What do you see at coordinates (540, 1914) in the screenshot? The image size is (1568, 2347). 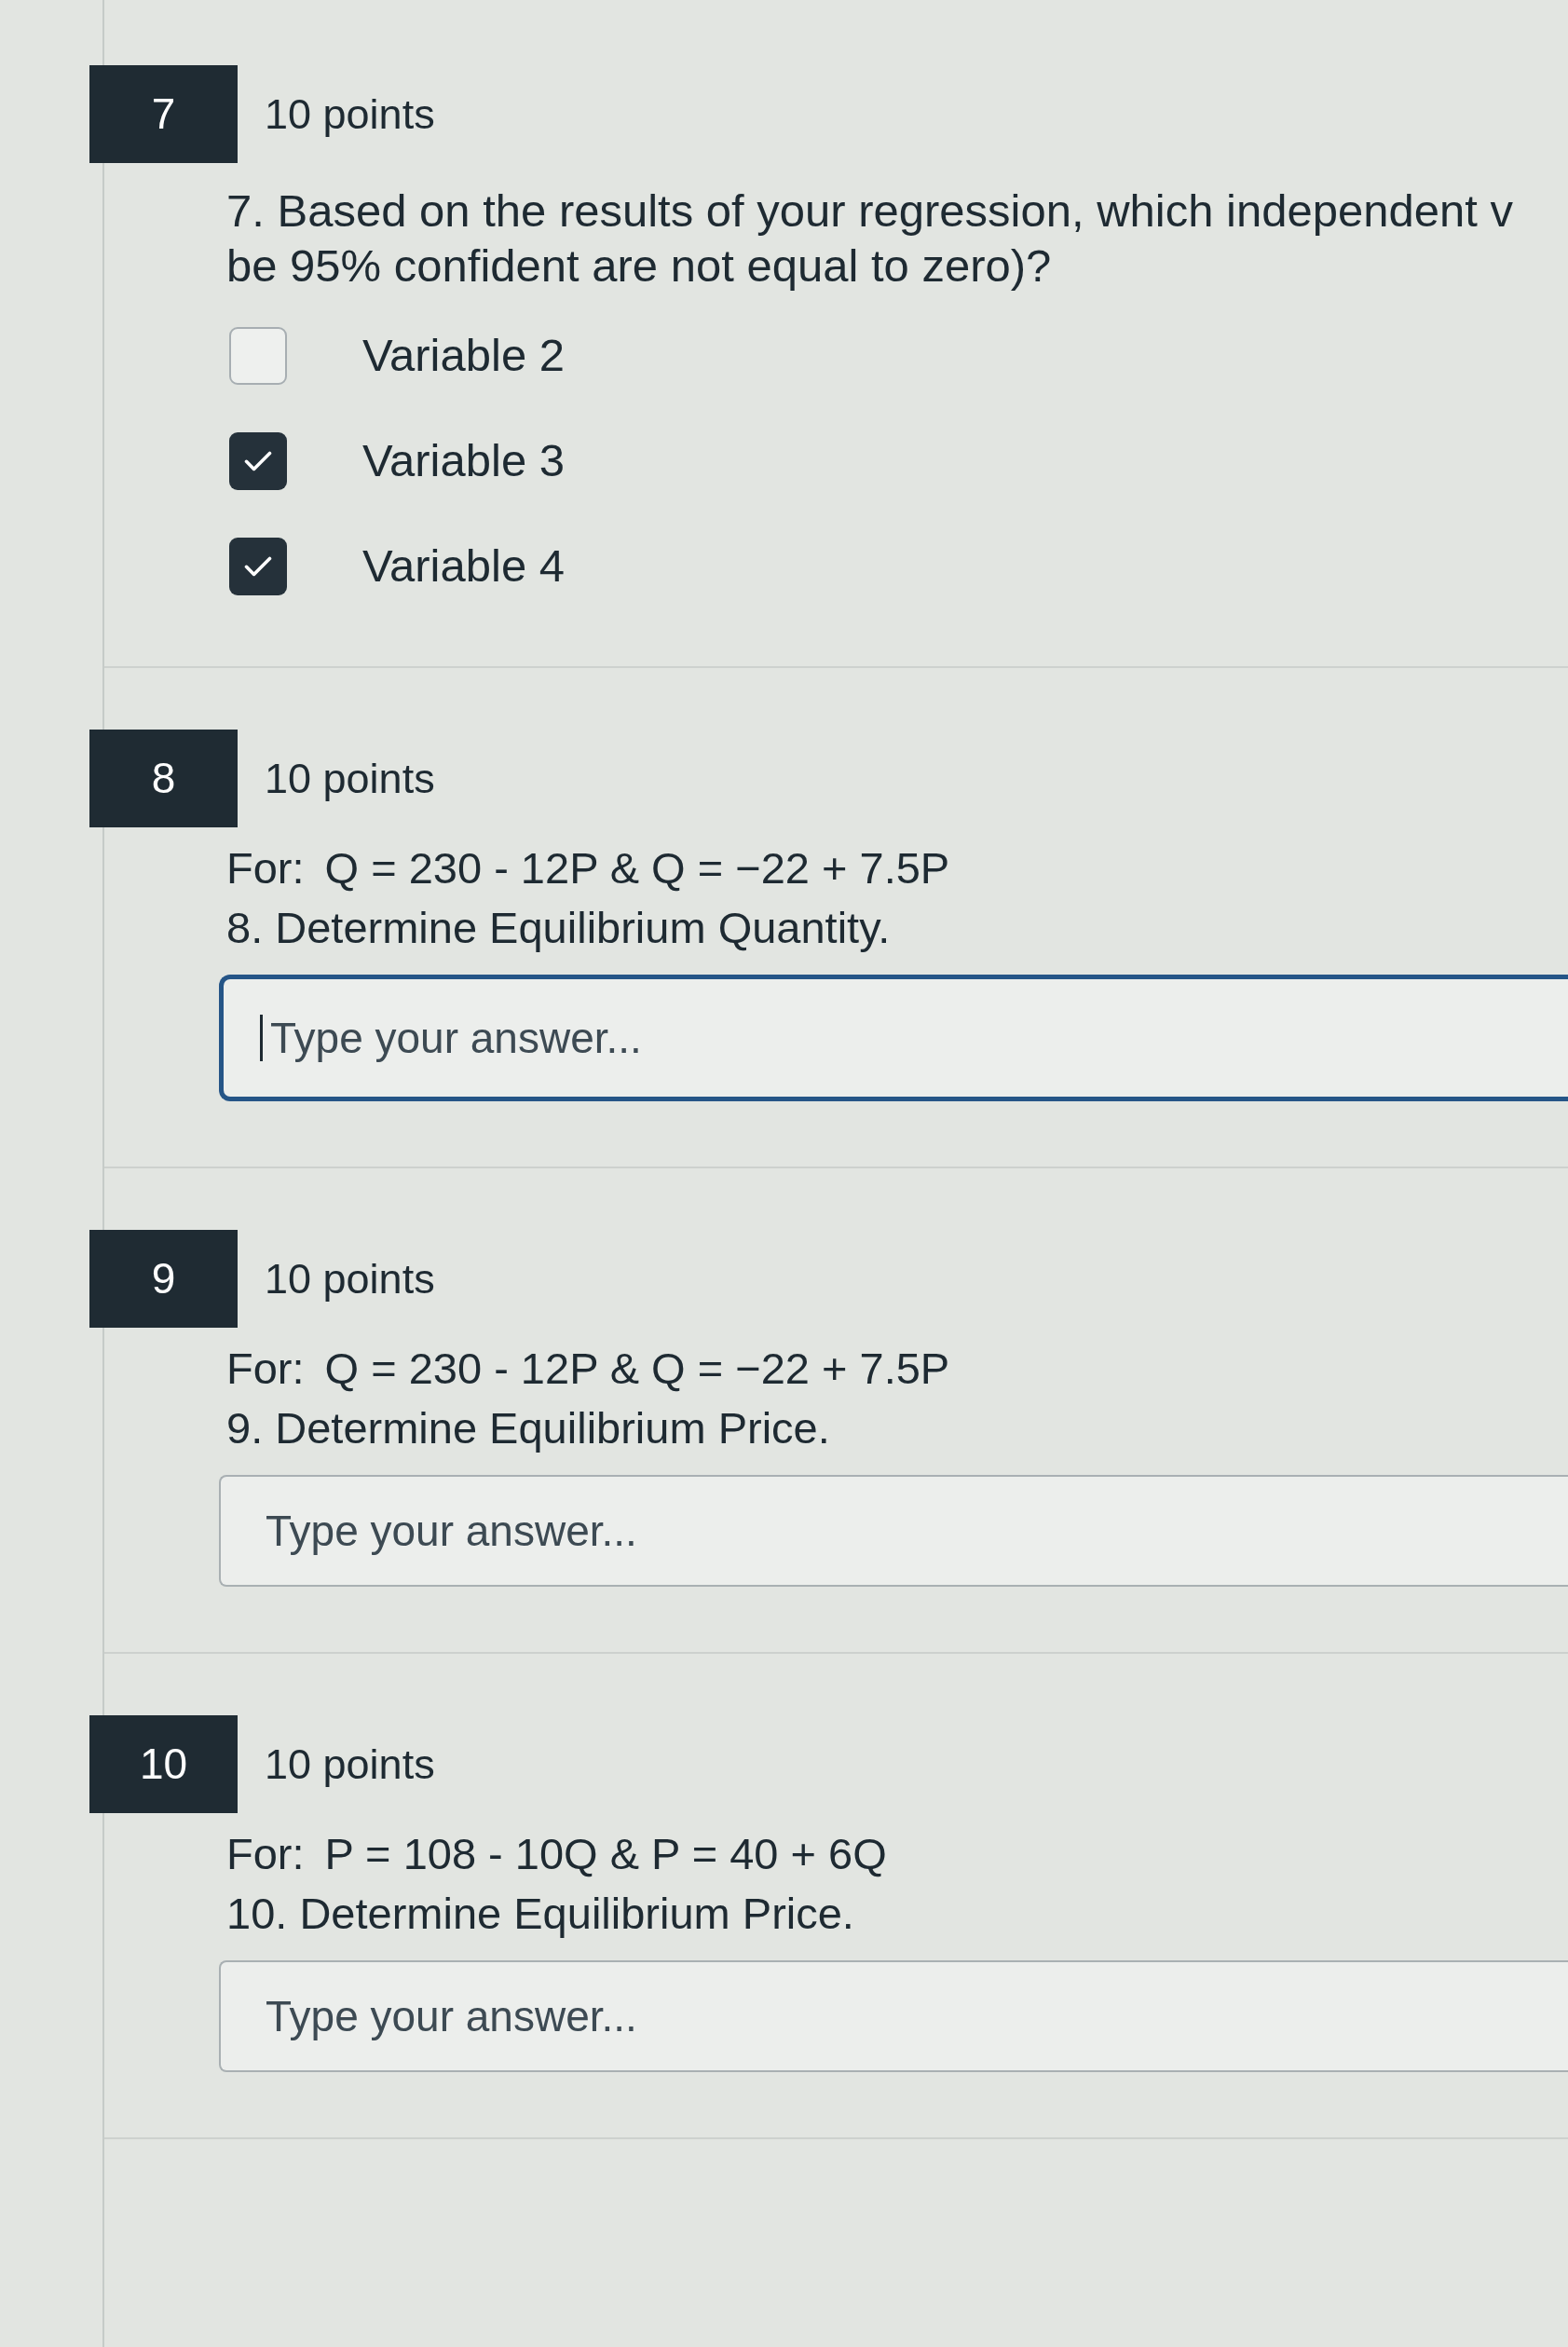 I see `question-text: 10. Determine Equilibrium Price.` at bounding box center [540, 1914].